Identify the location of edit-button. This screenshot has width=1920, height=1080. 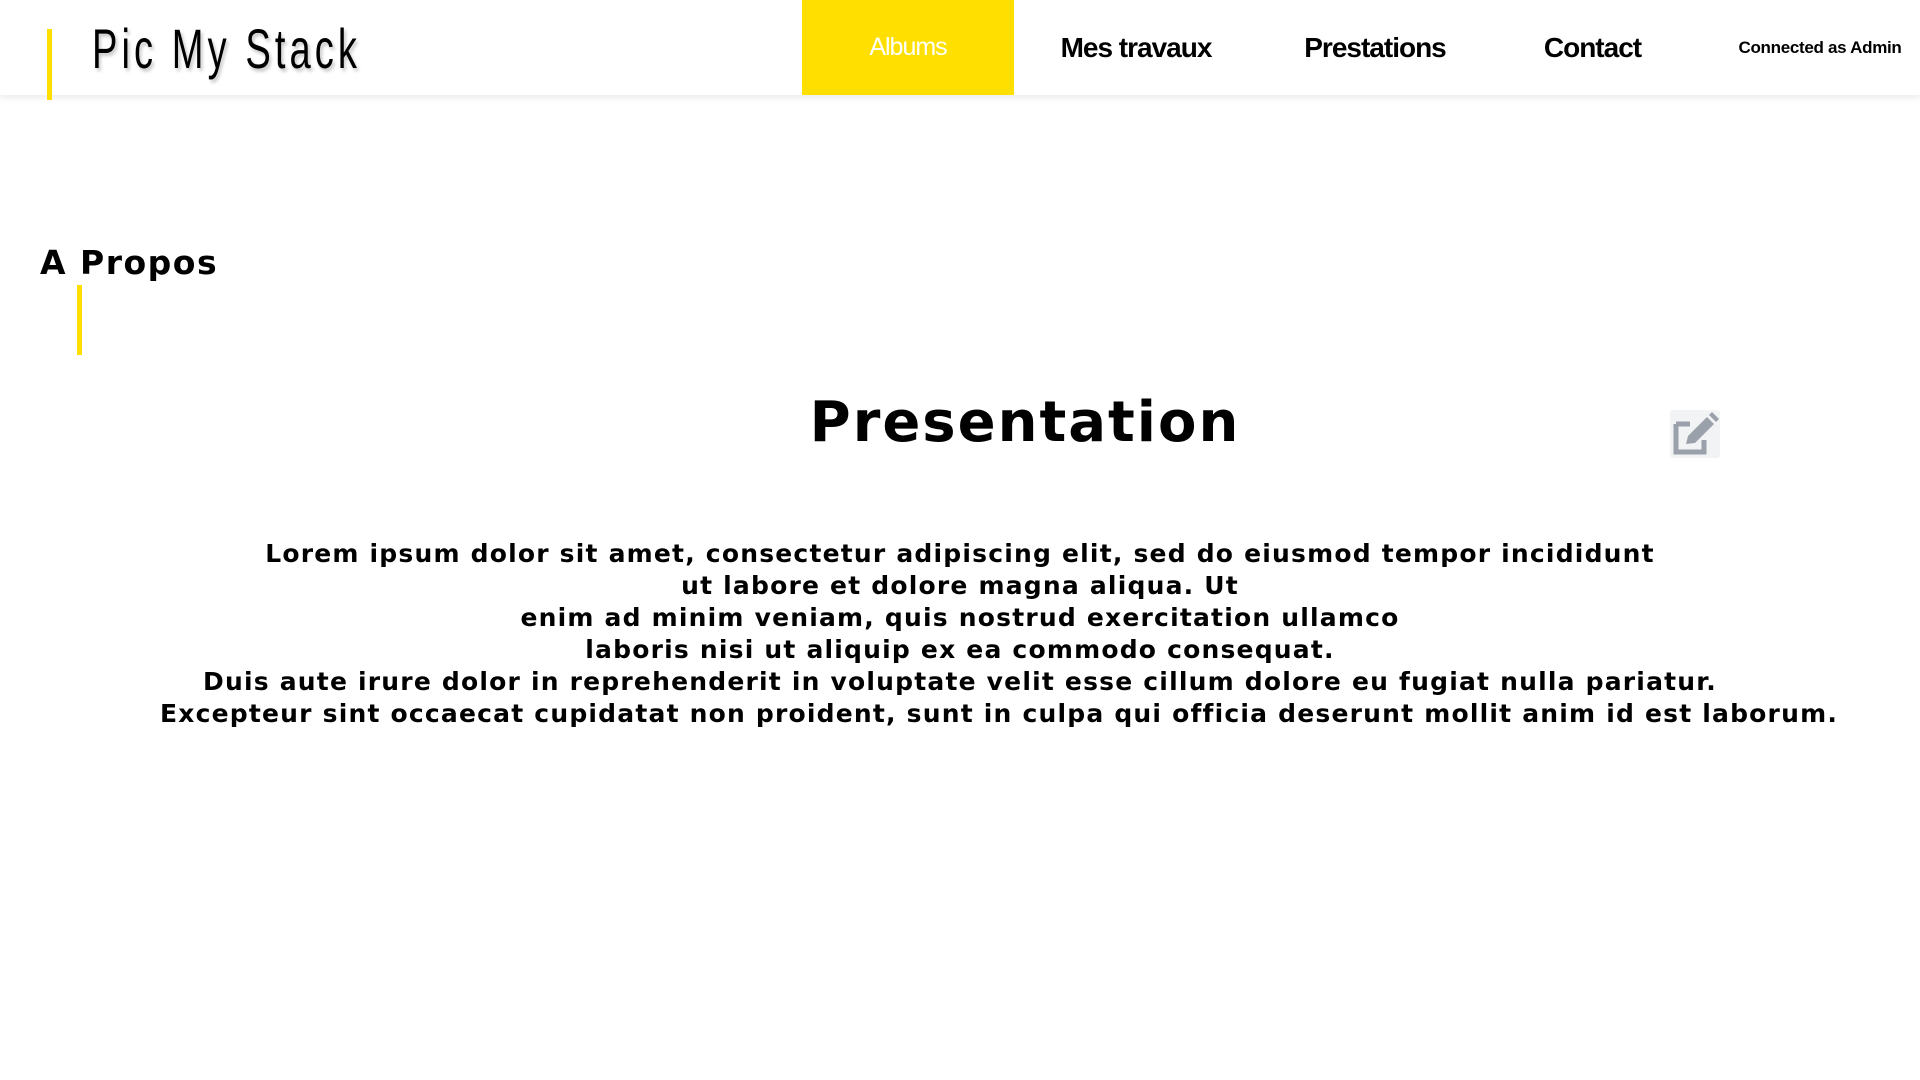
(1695, 434).